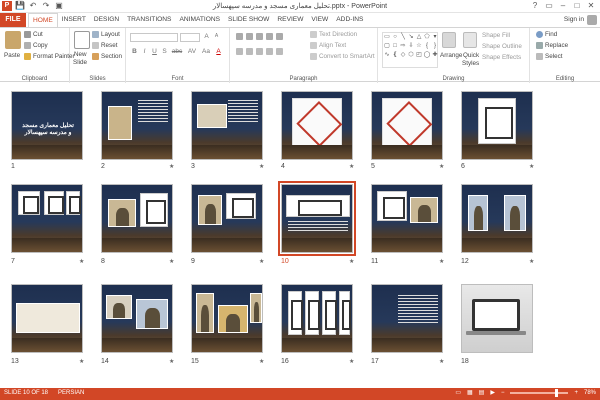 The height and width of the screenshot is (400, 600). What do you see at coordinates (387, 37) in the screenshot?
I see `rectangle-icon: ▭` at bounding box center [387, 37].